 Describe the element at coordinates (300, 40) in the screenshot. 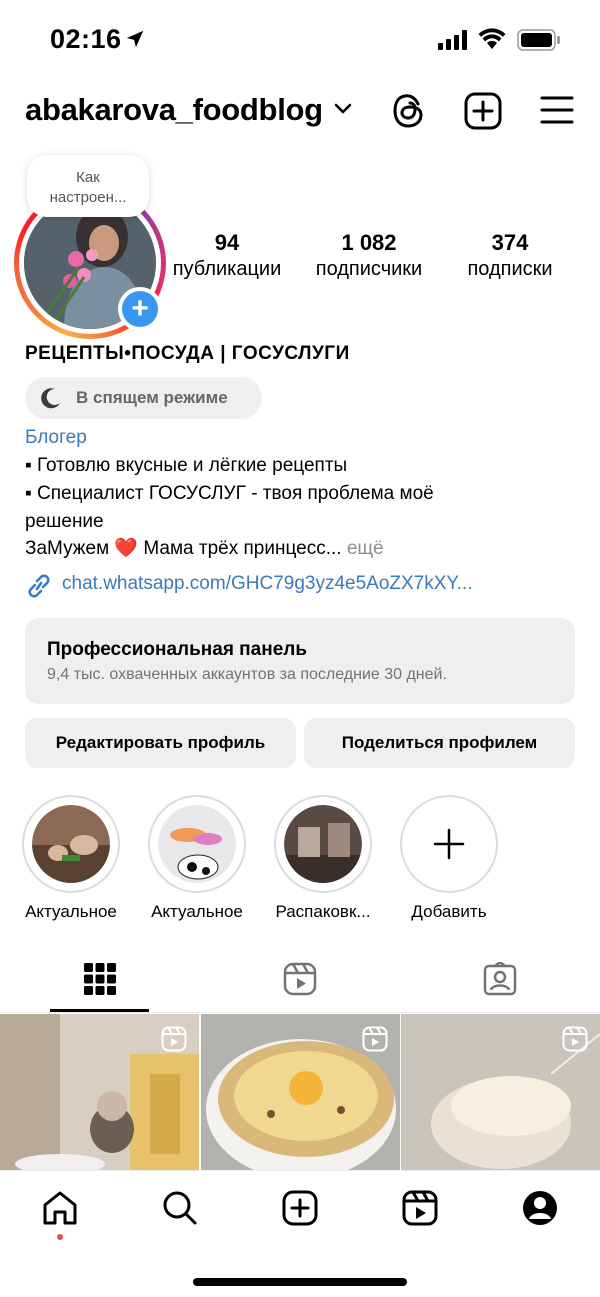

I see `status-bar: 02:16` at that location.